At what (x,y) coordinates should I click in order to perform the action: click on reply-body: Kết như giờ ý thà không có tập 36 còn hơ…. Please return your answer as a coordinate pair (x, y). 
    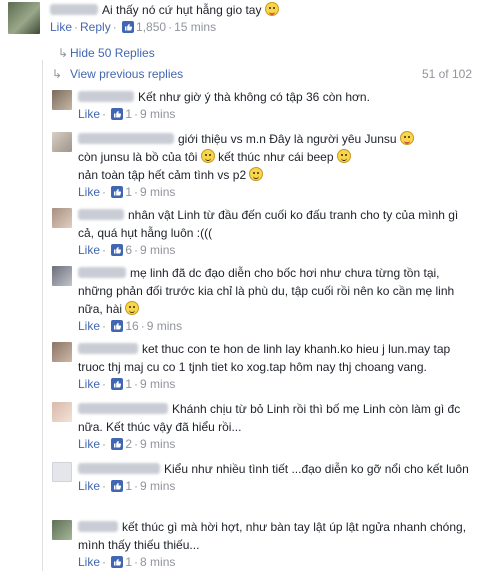
    Looking at the image, I should click on (275, 105).